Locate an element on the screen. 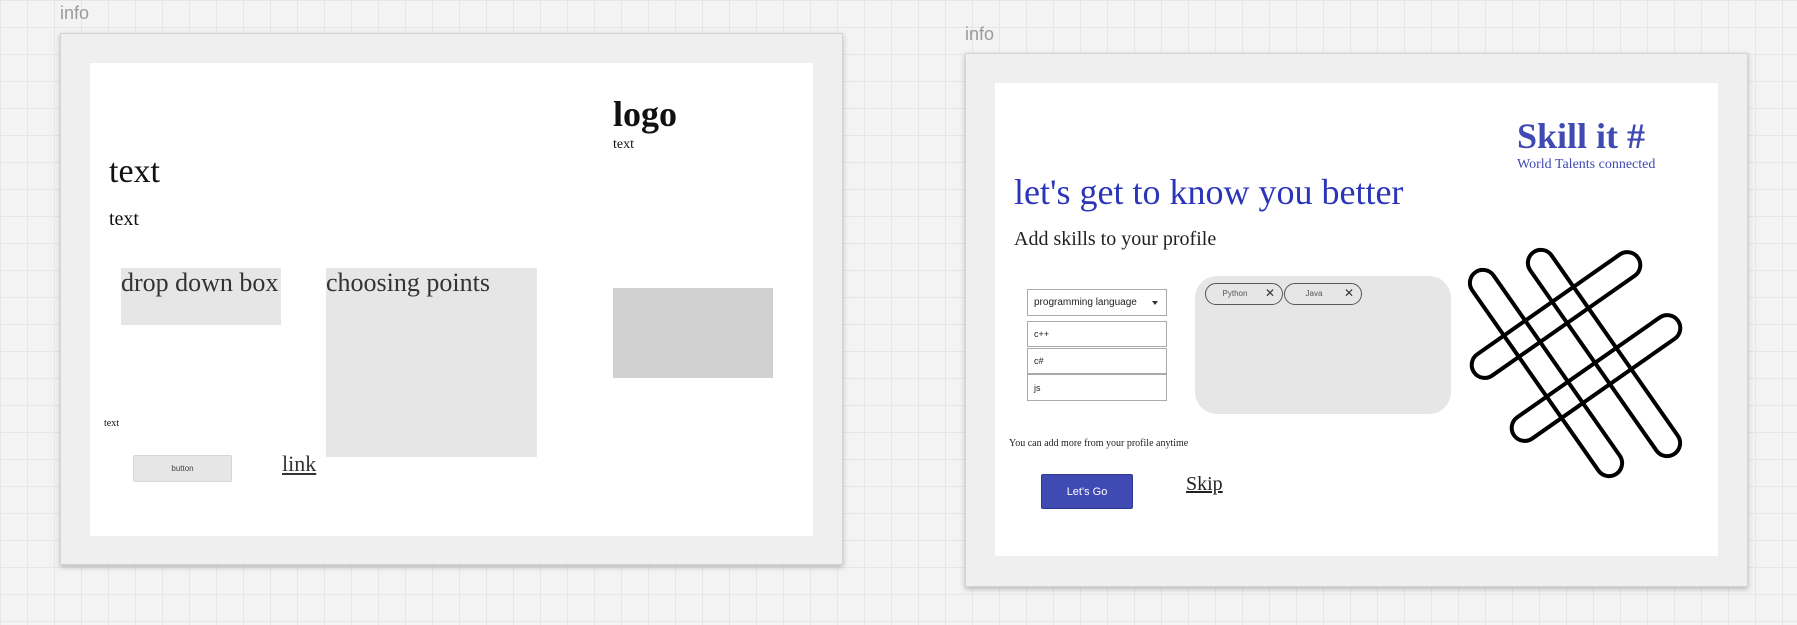 The width and height of the screenshot is (1797, 625). wireframe-title-text: text is located at coordinates (134, 171).